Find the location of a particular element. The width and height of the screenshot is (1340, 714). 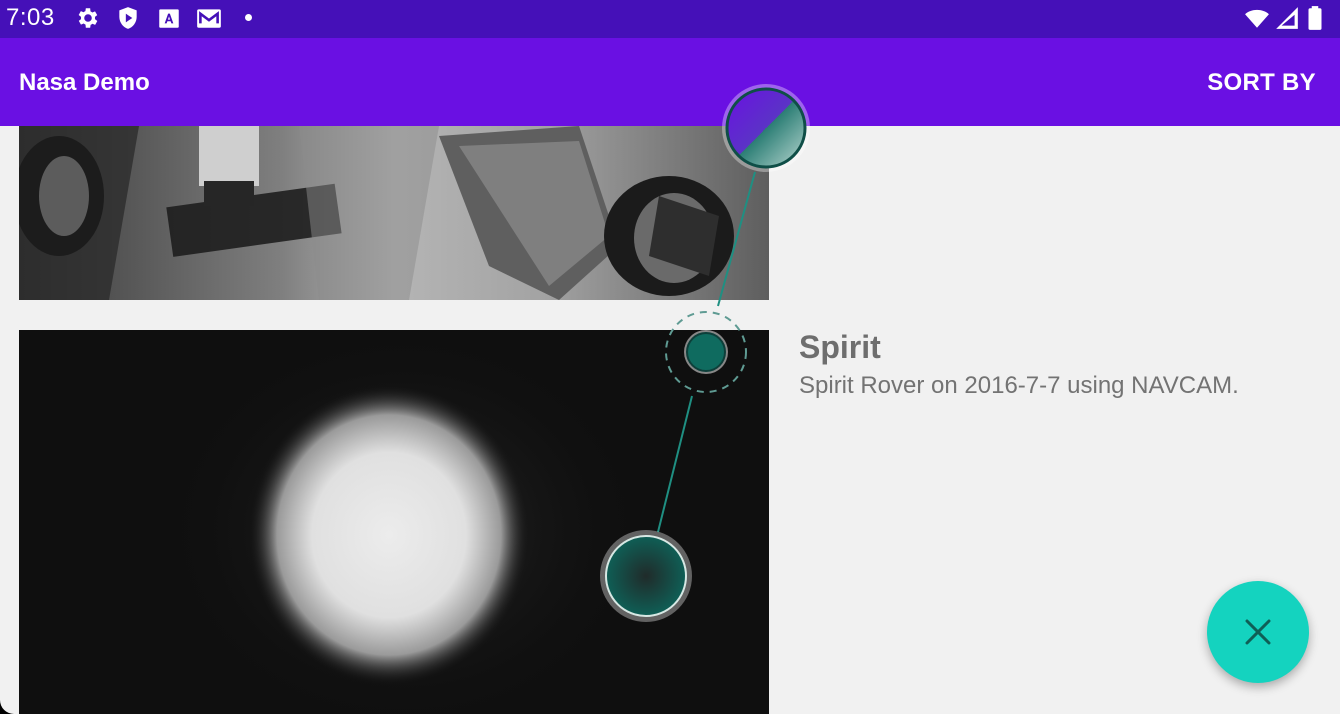

wifi-icon is located at coordinates (1257, 18).